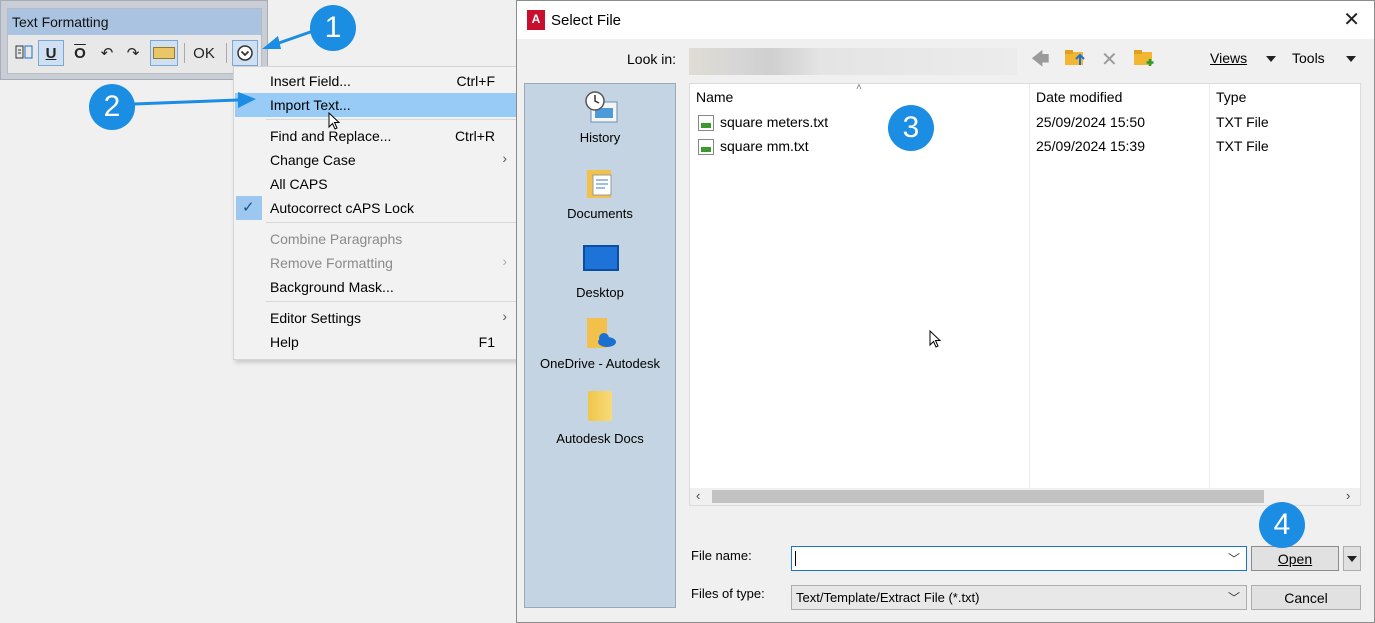 This screenshot has width=1375, height=623. What do you see at coordinates (333, 28) in the screenshot?
I see `annotation-badge-1: 1` at bounding box center [333, 28].